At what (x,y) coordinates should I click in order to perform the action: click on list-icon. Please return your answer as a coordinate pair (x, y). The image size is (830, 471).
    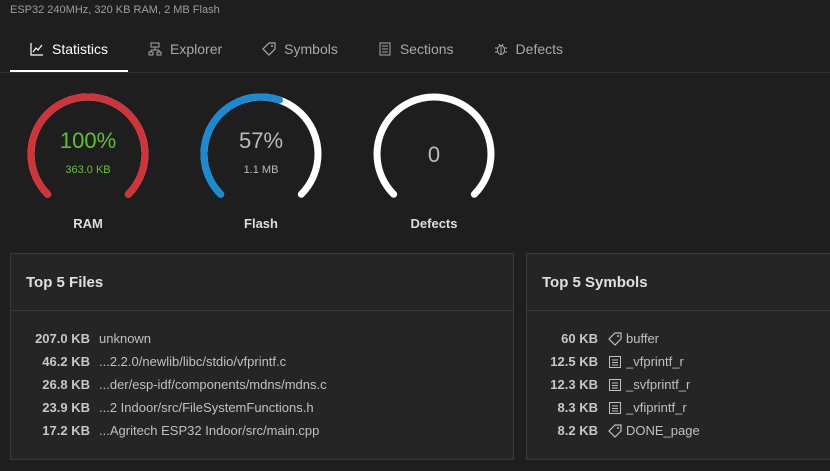
    Looking at the image, I should click on (385, 49).